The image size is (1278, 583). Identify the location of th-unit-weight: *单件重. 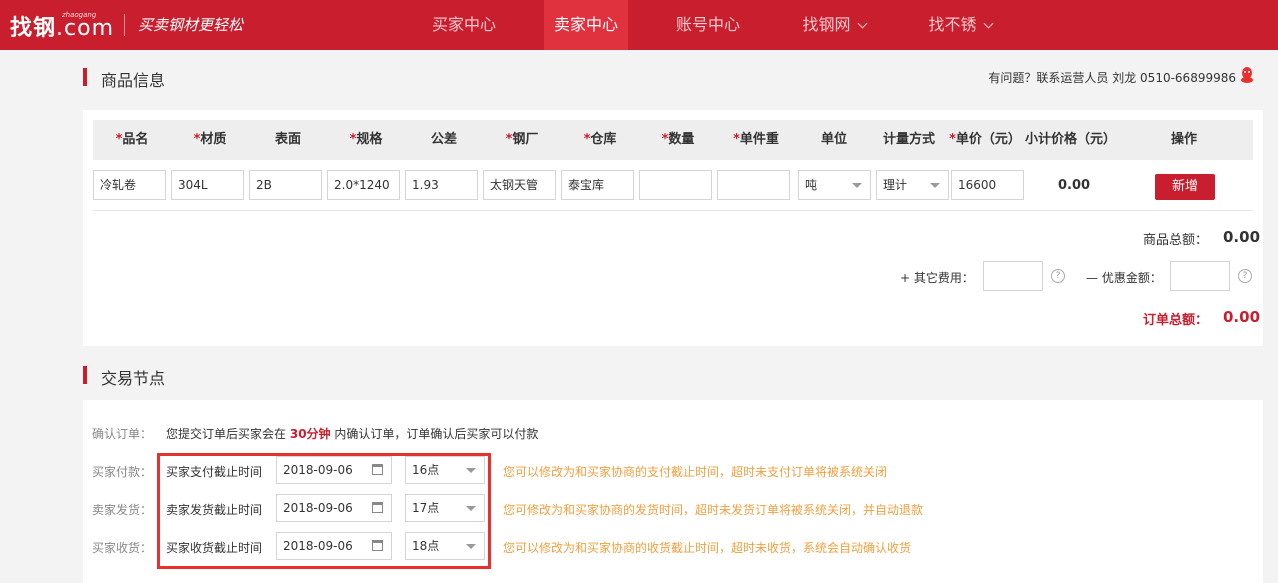
(756, 139).